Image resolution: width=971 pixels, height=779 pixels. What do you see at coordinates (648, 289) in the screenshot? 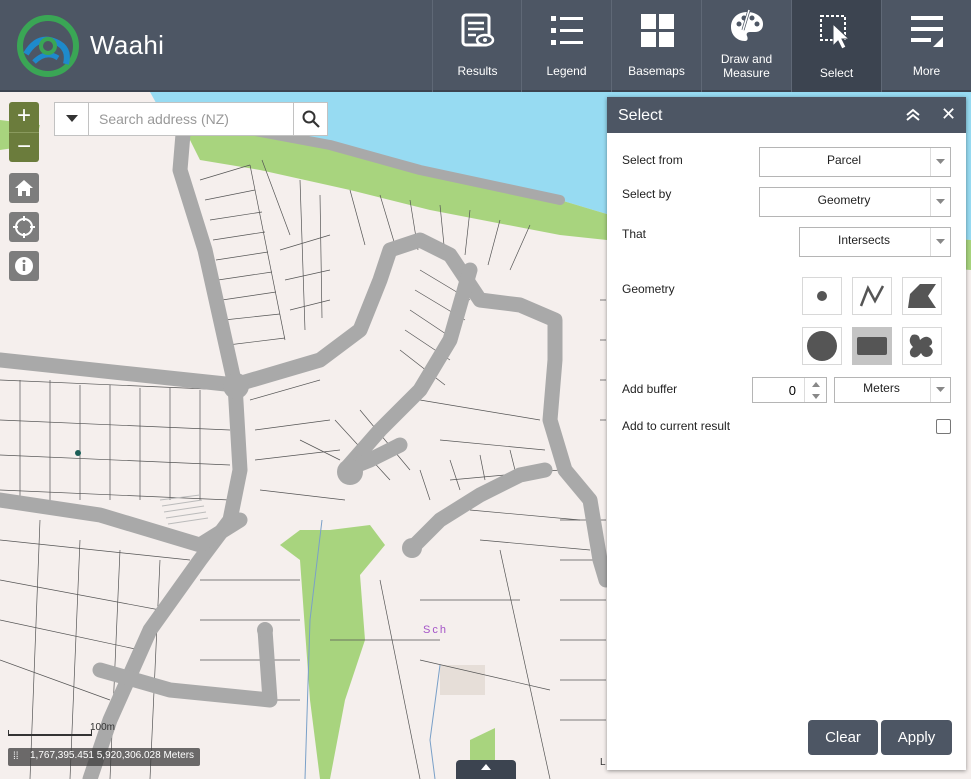
I see `geometry-label: Geometry` at bounding box center [648, 289].